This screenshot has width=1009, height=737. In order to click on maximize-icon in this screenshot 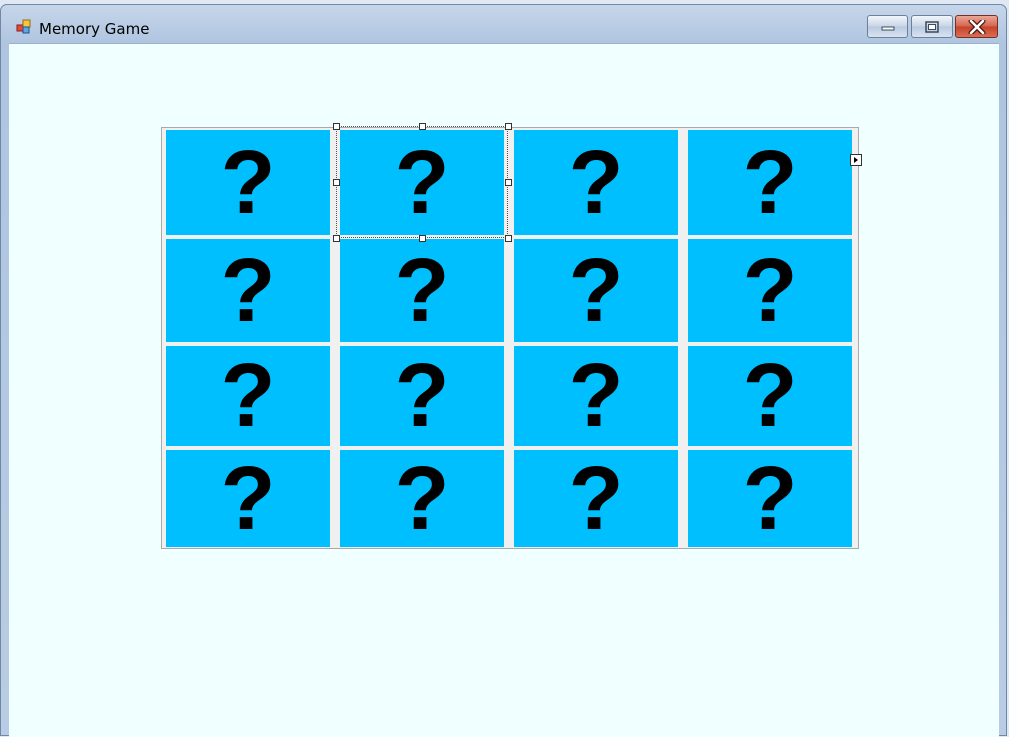, I will do `click(932, 26)`.